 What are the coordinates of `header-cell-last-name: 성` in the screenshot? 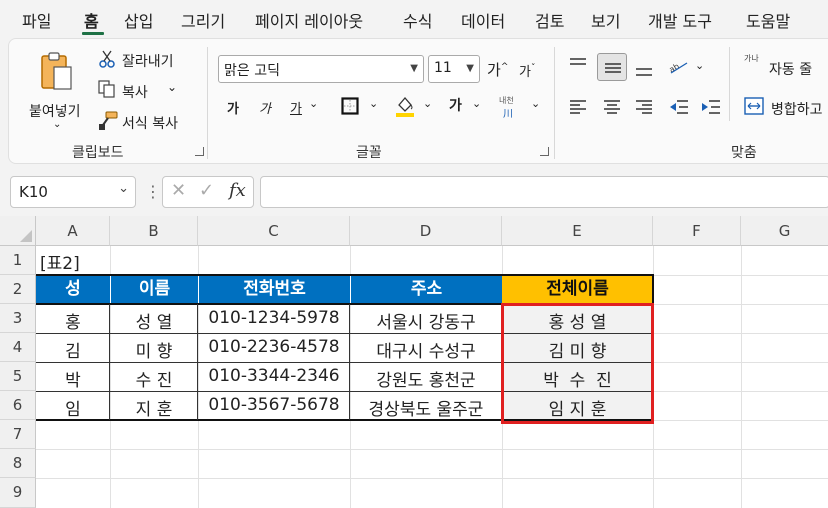 It's located at (73, 289).